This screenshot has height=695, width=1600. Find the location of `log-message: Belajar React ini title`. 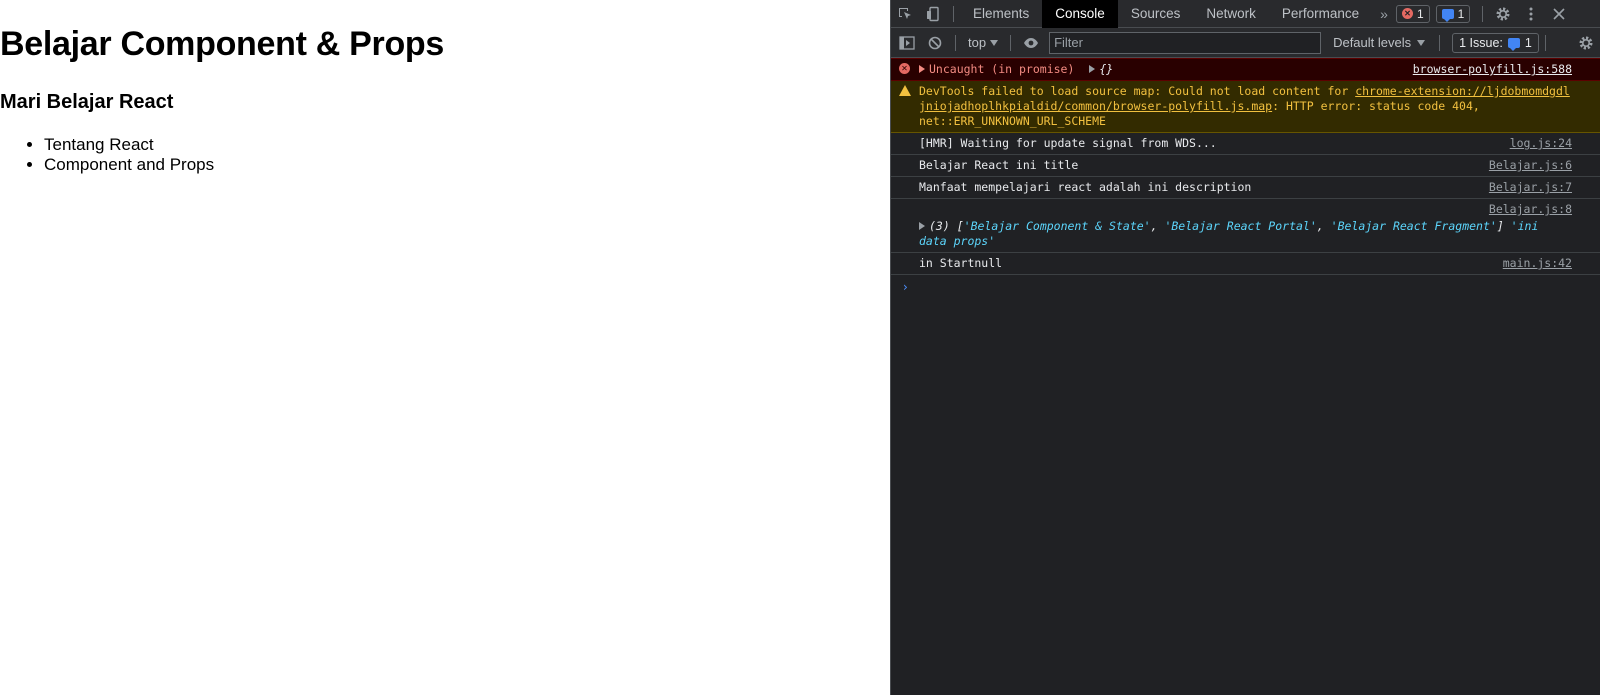

log-message: Belajar React ini title is located at coordinates (999, 165).